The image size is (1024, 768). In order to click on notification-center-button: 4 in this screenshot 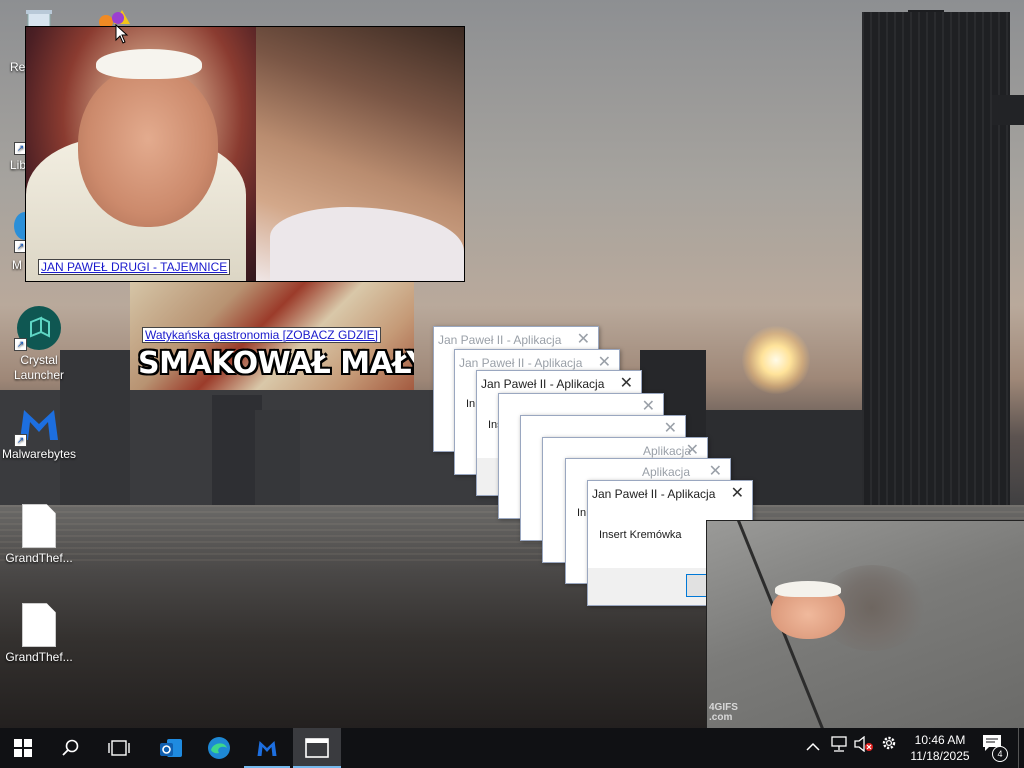, I will do `click(995, 748)`.